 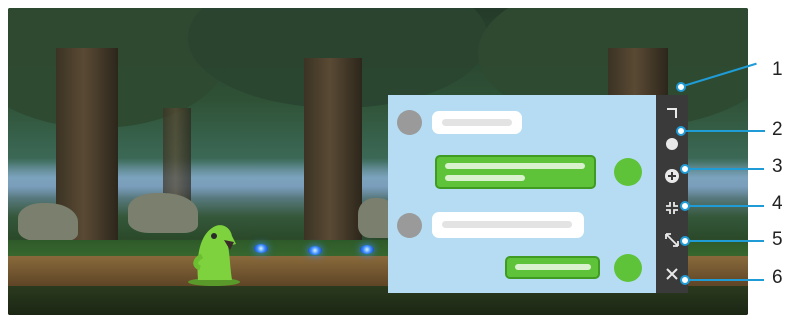 What do you see at coordinates (672, 194) in the screenshot?
I see `window-control-bar` at bounding box center [672, 194].